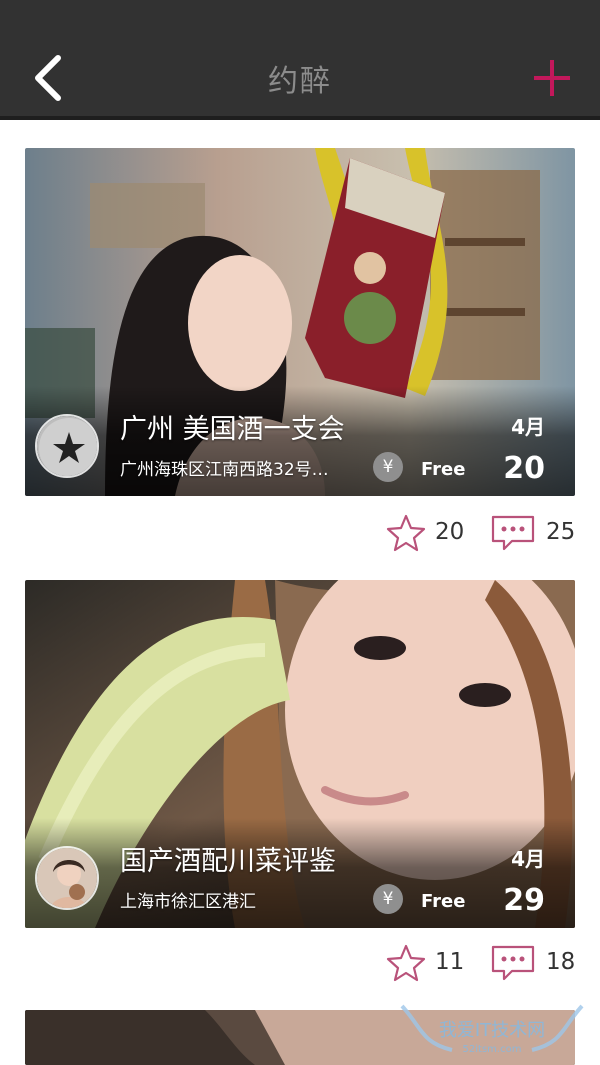 Image resolution: width=600 pixels, height=1065 pixels. What do you see at coordinates (300, 81) in the screenshot?
I see `page-title: 约醉` at bounding box center [300, 81].